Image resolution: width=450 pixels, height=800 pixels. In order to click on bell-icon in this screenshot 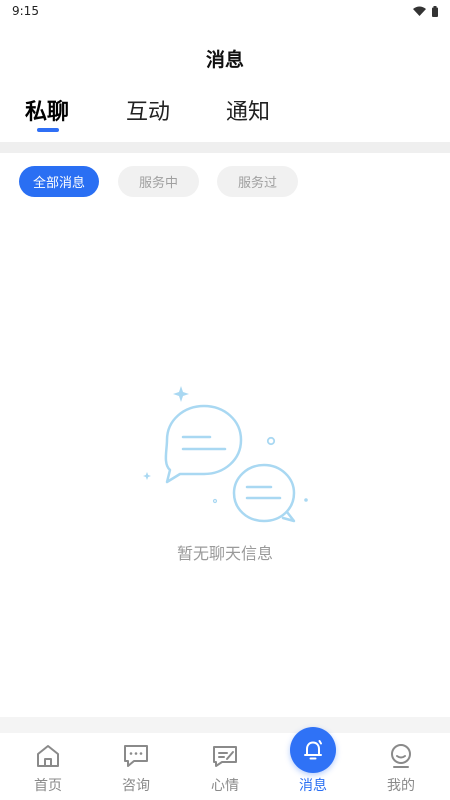, I will do `click(313, 750)`.